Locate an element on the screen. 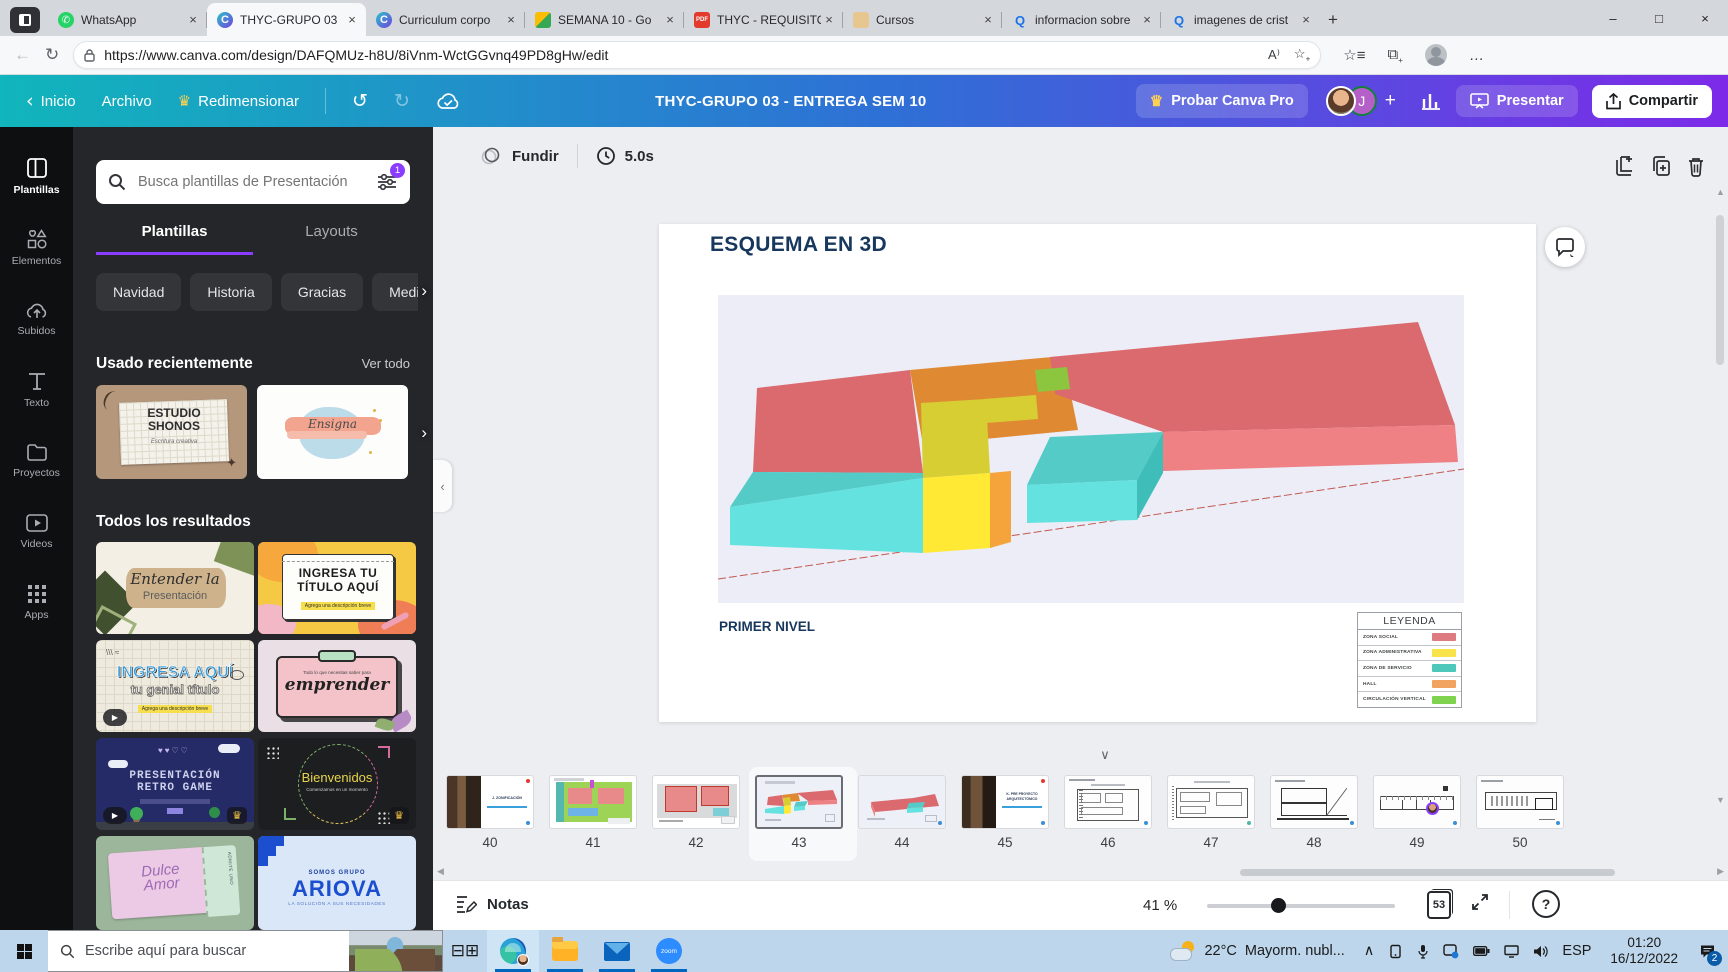 Image resolution: width=1728 pixels, height=972 pixels. duplicate-page-icon is located at coordinates (1661, 166).